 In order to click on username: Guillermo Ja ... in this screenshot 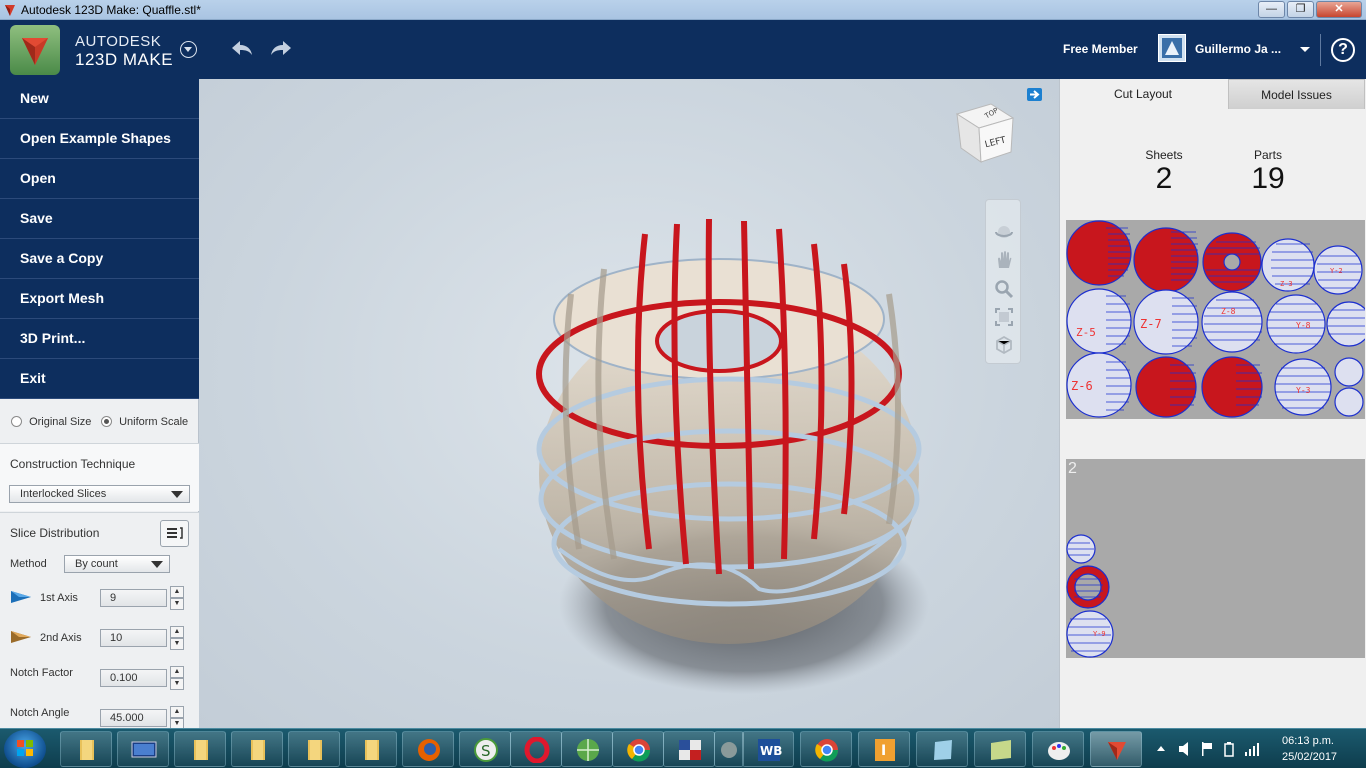, I will do `click(1238, 49)`.